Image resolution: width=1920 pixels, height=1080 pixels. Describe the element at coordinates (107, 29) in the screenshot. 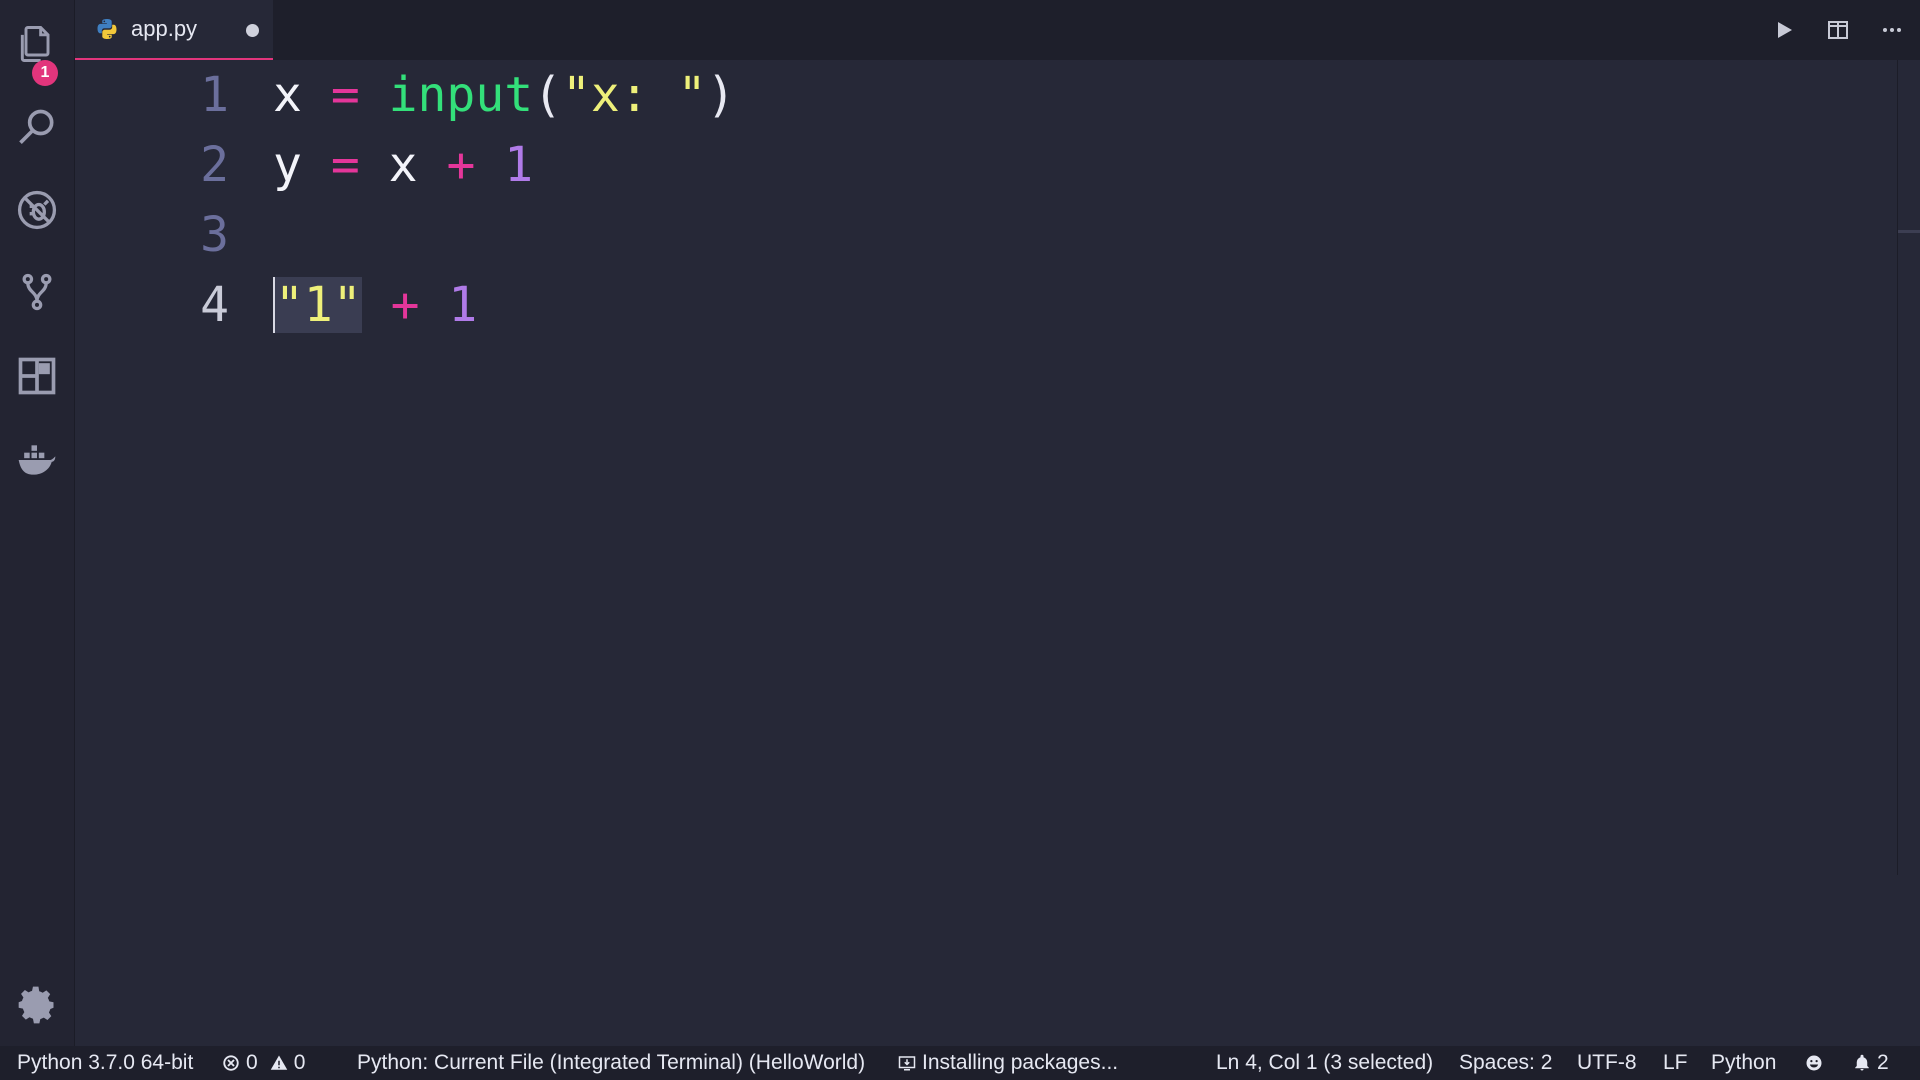

I see `python-icon` at that location.